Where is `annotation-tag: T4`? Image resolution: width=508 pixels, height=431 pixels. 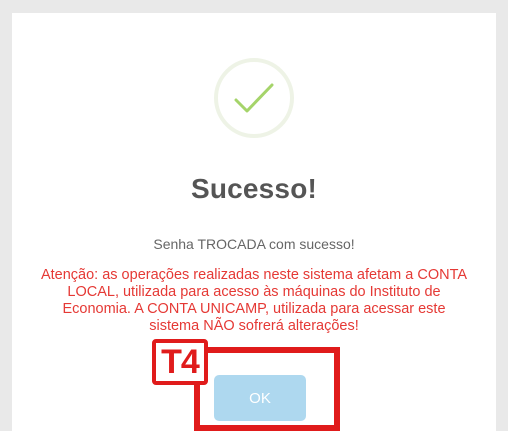 annotation-tag: T4 is located at coordinates (180, 362).